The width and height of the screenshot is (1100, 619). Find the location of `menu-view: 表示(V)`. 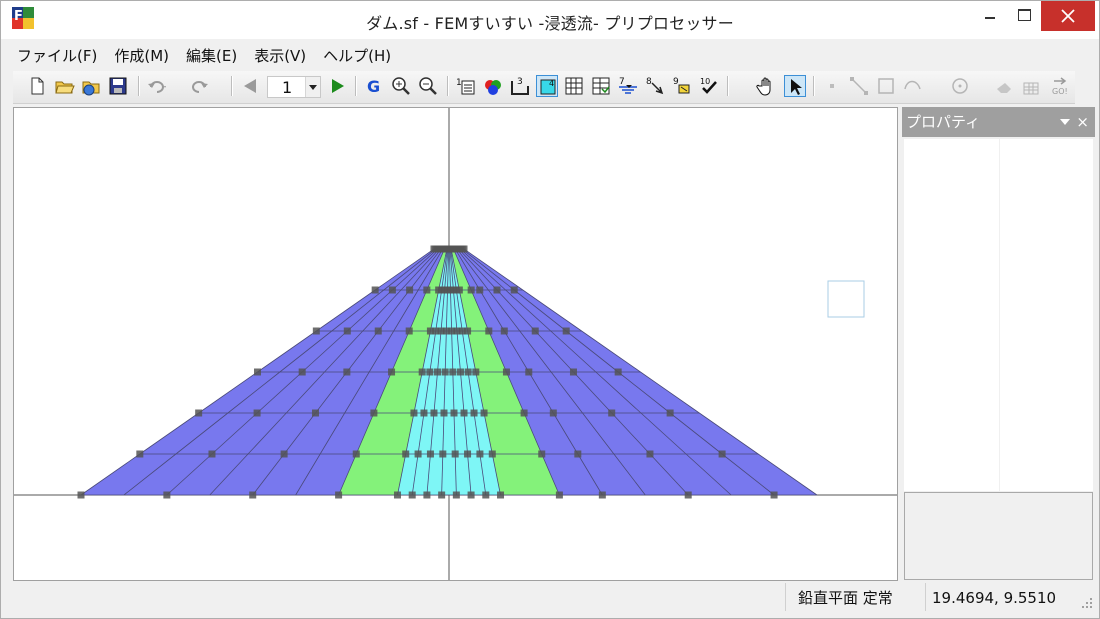

menu-view: 表示(V) is located at coordinates (280, 55).